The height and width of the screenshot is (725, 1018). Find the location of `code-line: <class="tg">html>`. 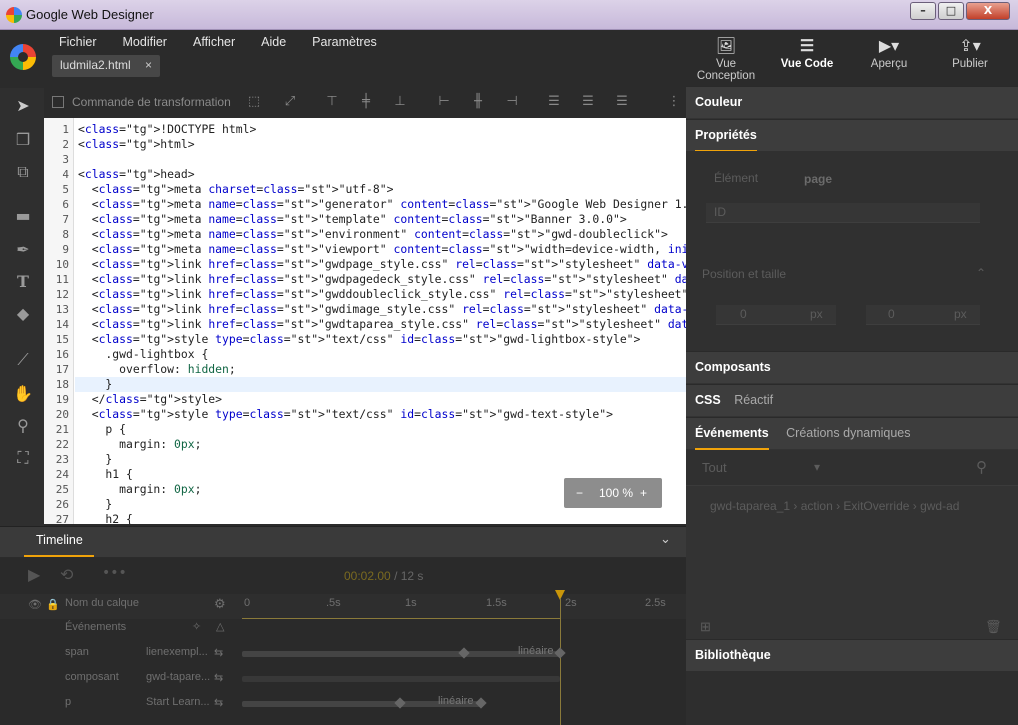

code-line: <class="tg">html> is located at coordinates (136, 144).